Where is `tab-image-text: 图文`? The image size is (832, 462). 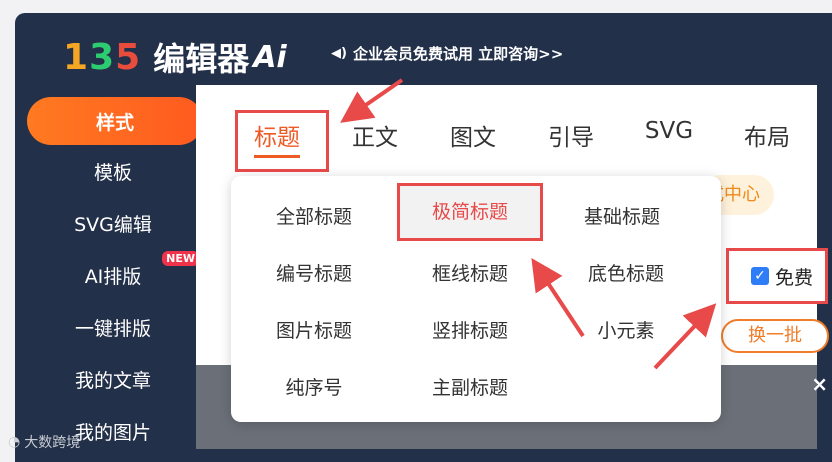 tab-image-text: 图文 is located at coordinates (473, 135).